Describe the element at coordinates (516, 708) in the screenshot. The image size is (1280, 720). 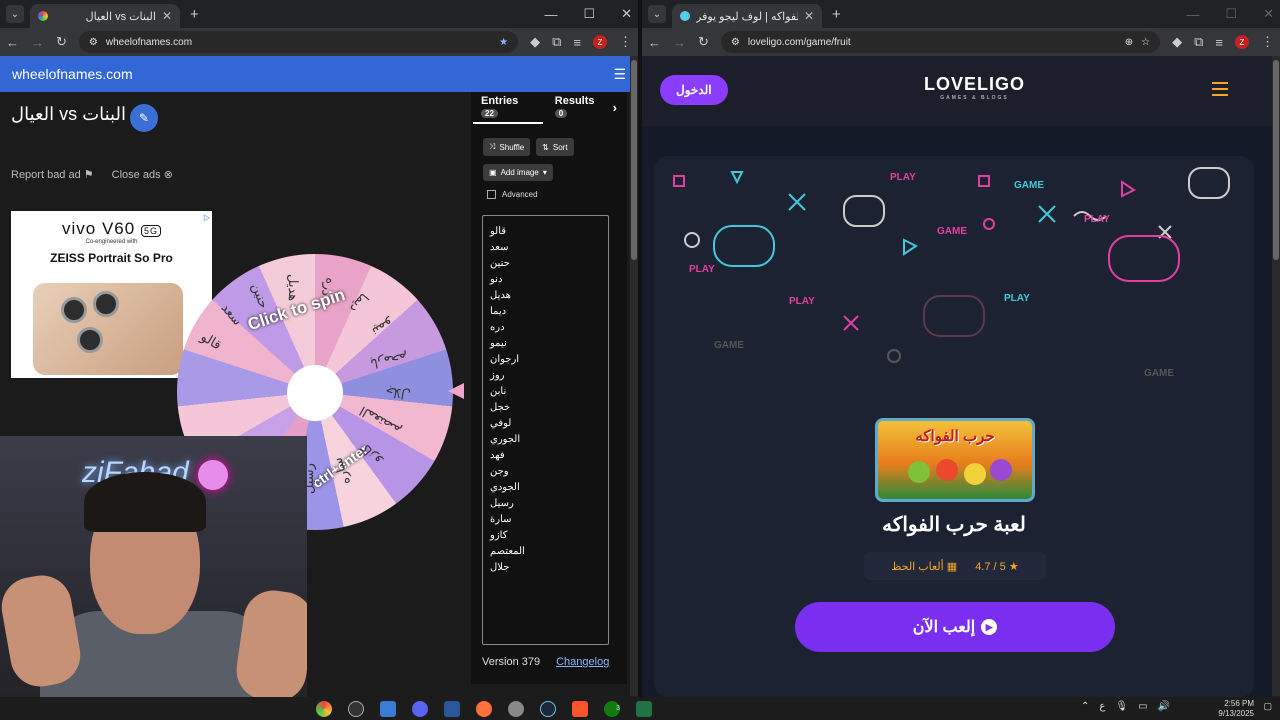
I see `app-icon` at that location.